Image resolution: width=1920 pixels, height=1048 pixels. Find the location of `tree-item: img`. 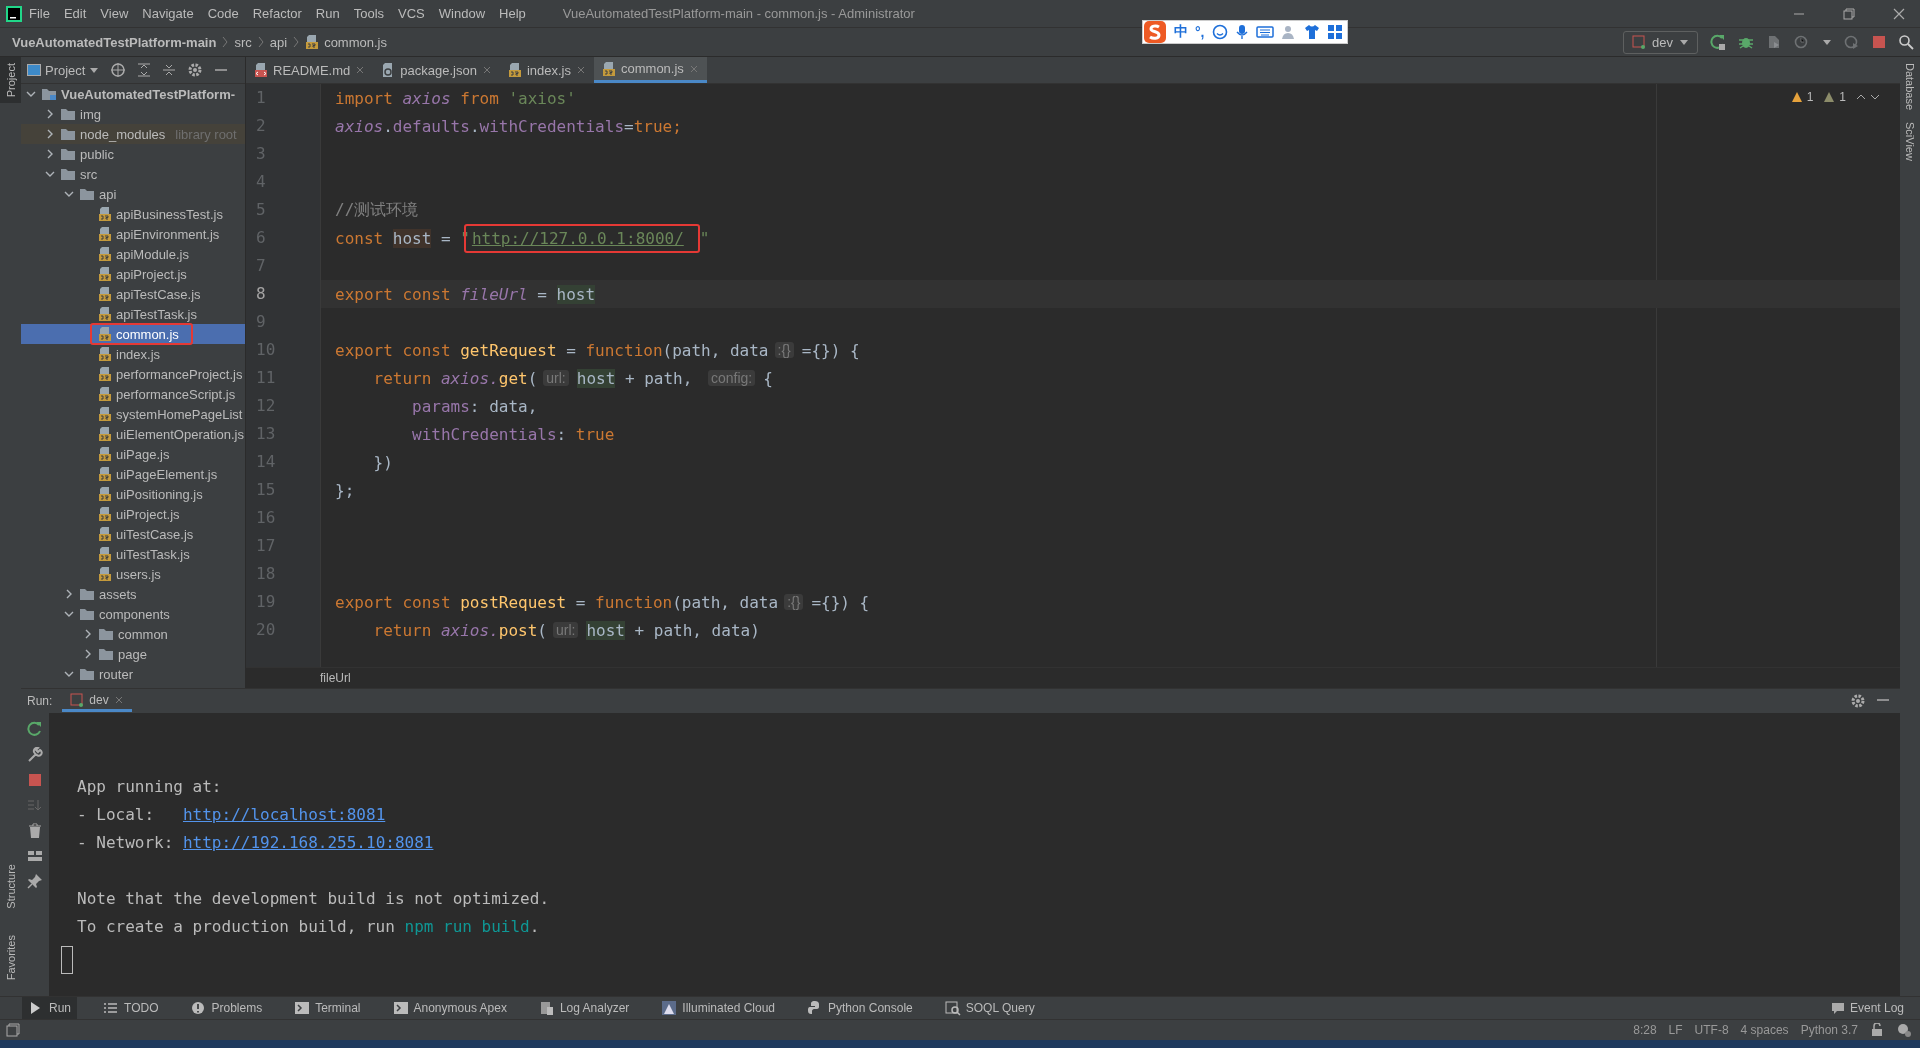

tree-item: img is located at coordinates (133, 114).